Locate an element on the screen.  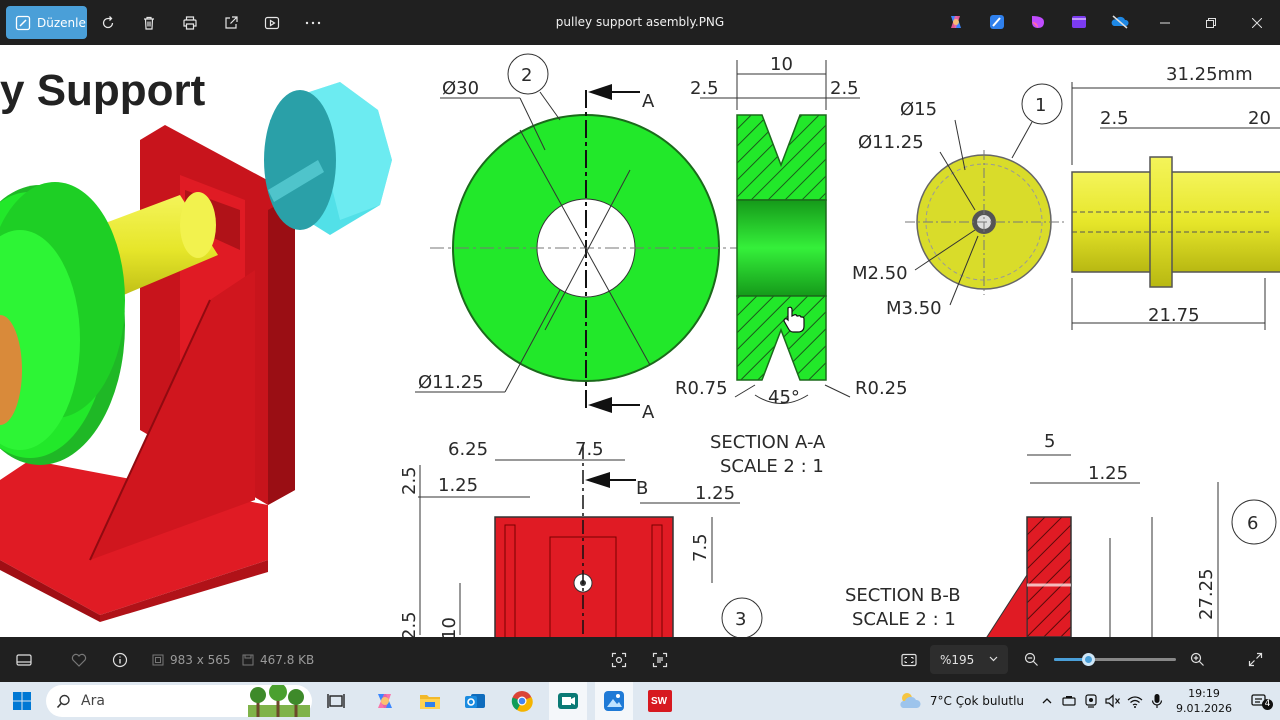
speaker-muted-icon is located at coordinates (1112, 701).